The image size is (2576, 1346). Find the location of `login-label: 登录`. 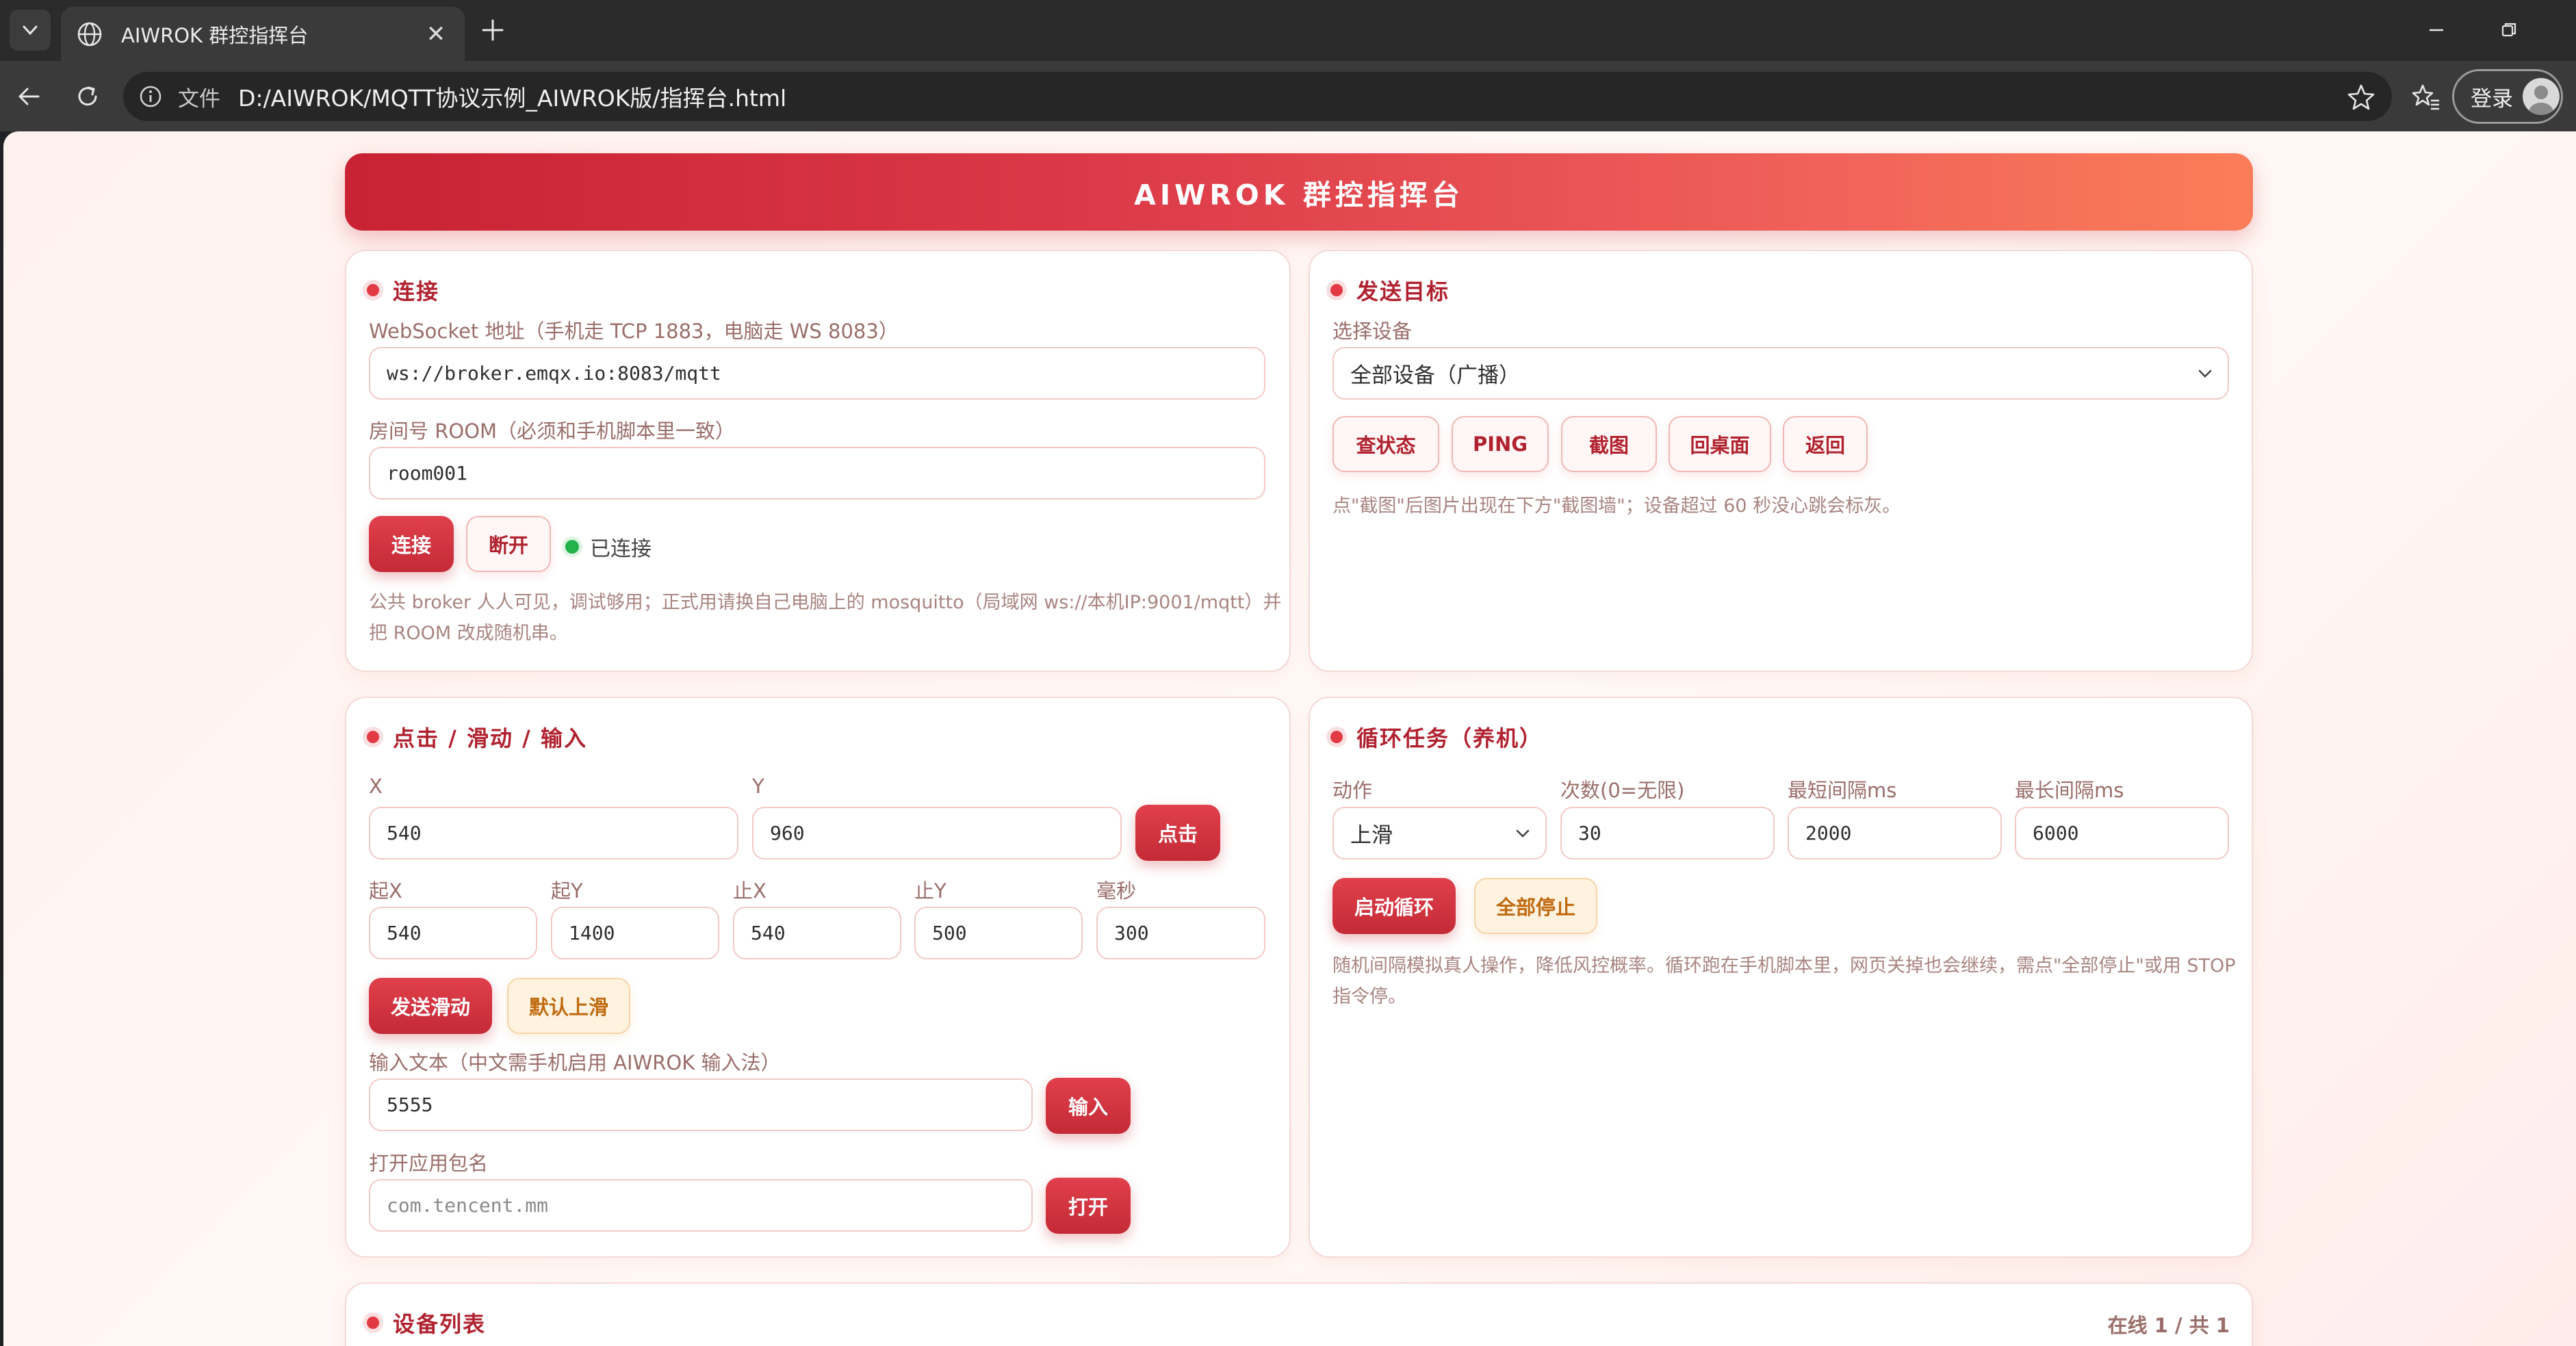

login-label: 登录 is located at coordinates (2492, 99).